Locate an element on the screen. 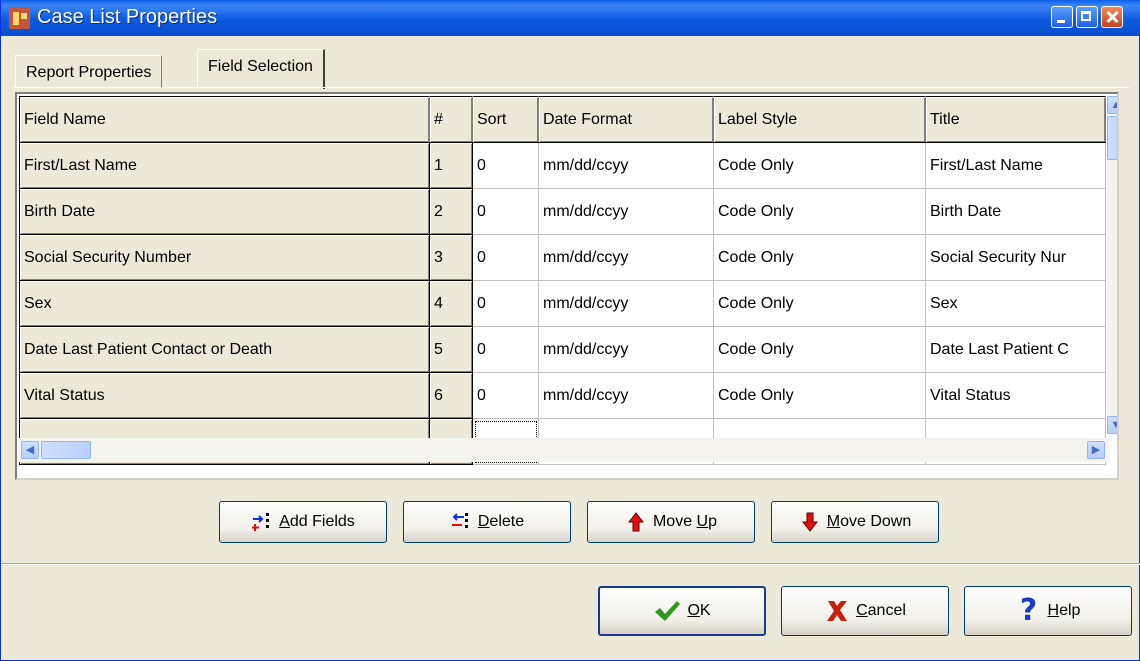 The image size is (1140, 661). title-cell: Sex is located at coordinates (1015, 303).